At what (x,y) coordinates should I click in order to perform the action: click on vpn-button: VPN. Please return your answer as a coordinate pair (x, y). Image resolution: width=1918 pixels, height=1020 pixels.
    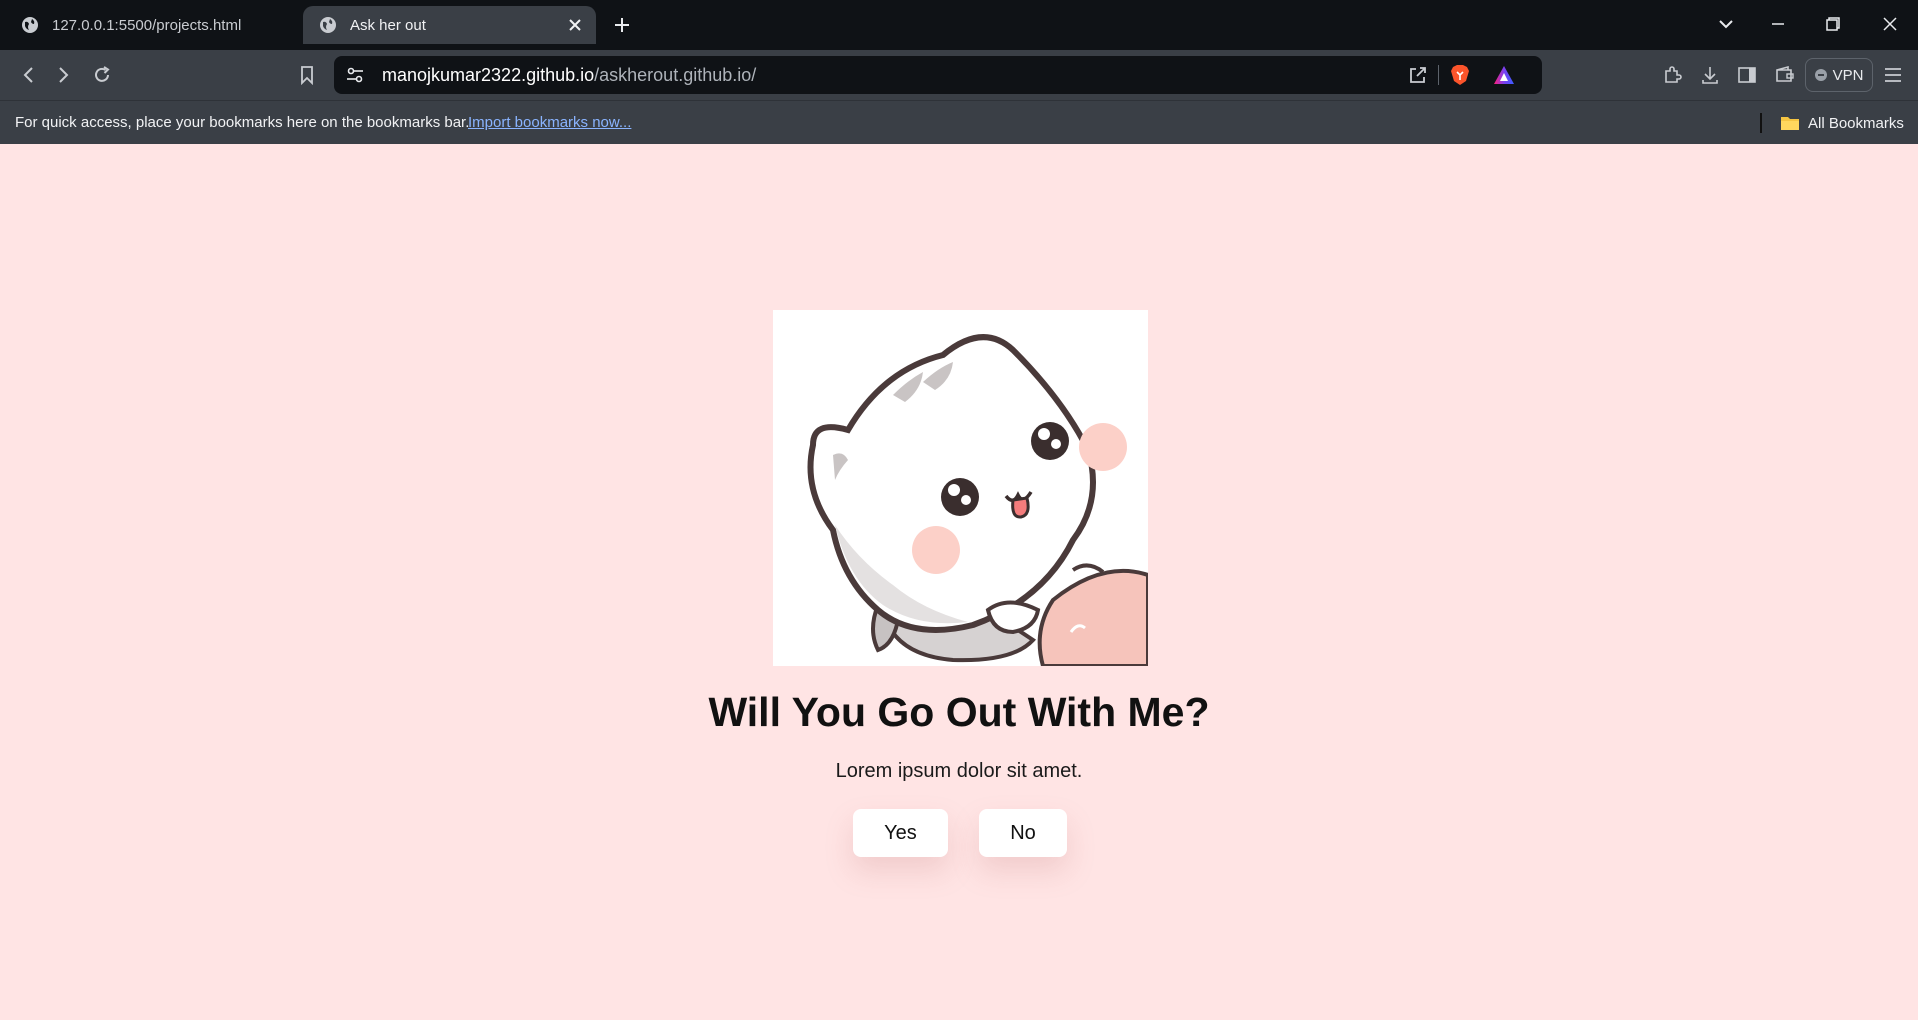
    Looking at the image, I should click on (1839, 75).